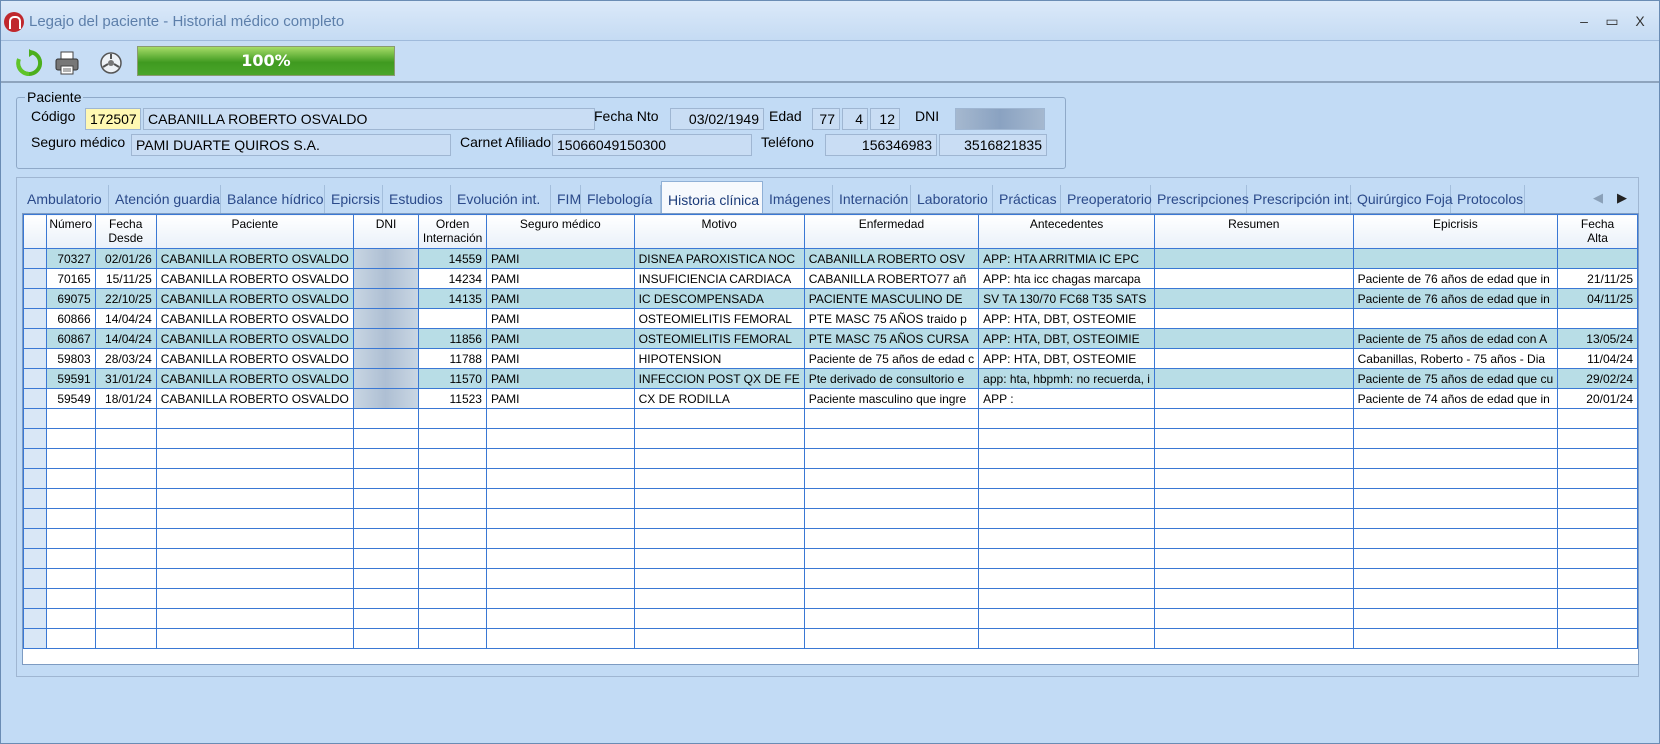 This screenshot has height=744, width=1660. What do you see at coordinates (165, 200) in the screenshot?
I see `tab-atencion-guardia: Atención guardia` at bounding box center [165, 200].